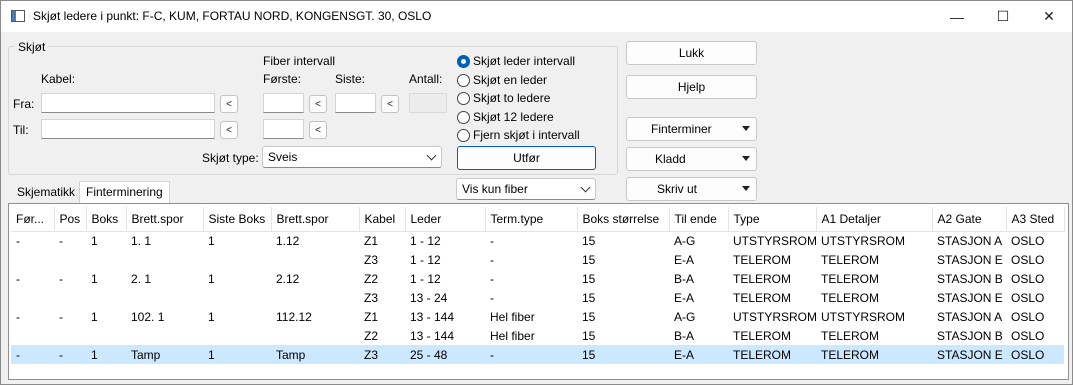 This screenshot has width=1073, height=385. I want to click on chevron-down-icon, so click(431, 155).